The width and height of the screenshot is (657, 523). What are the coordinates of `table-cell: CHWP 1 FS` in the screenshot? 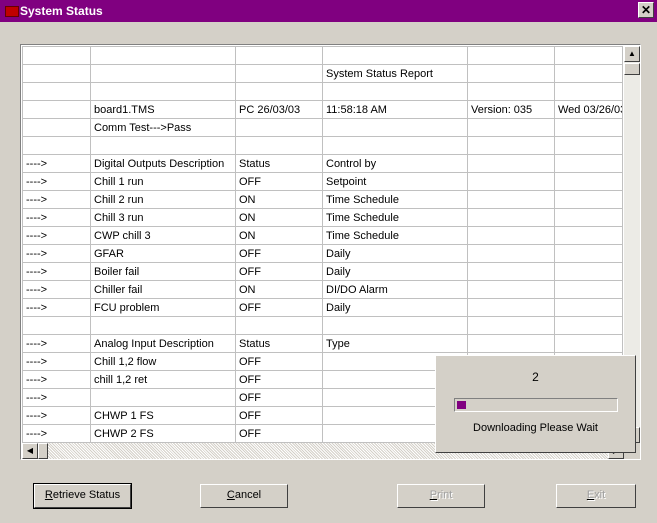 It's located at (163, 415).